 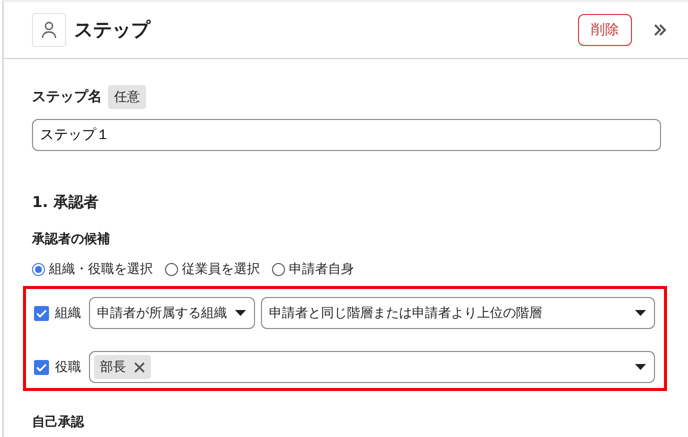 I want to click on collapse-icon, so click(x=660, y=30).